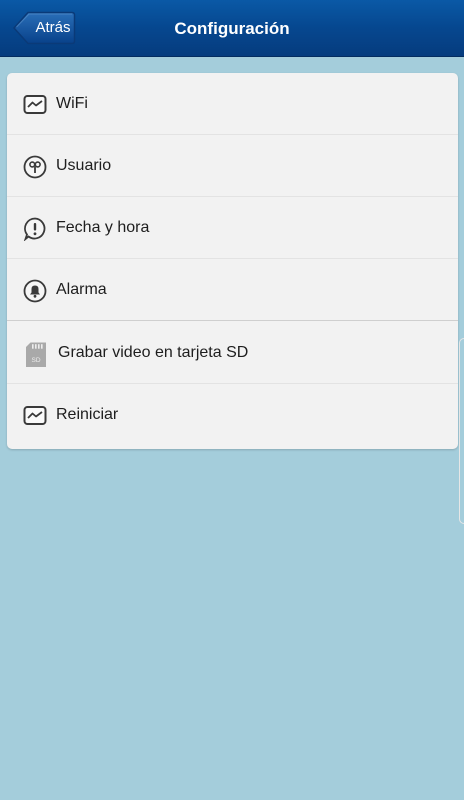 The height and width of the screenshot is (800, 464). Describe the element at coordinates (72, 103) in the screenshot. I see `menu-label-wifi: WiFi` at that location.